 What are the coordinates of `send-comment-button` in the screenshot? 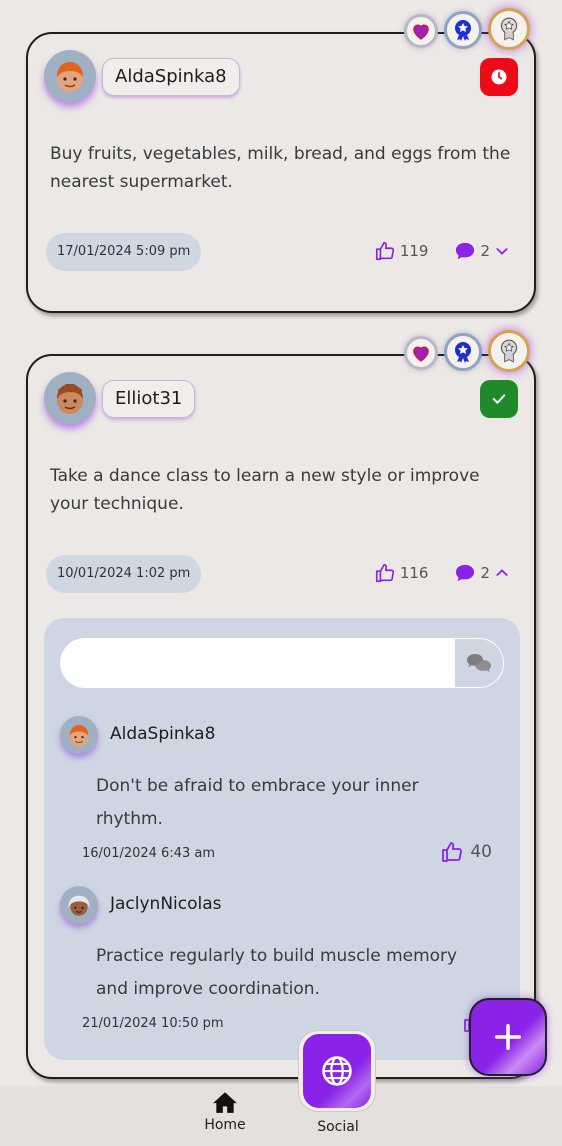 It's located at (479, 663).